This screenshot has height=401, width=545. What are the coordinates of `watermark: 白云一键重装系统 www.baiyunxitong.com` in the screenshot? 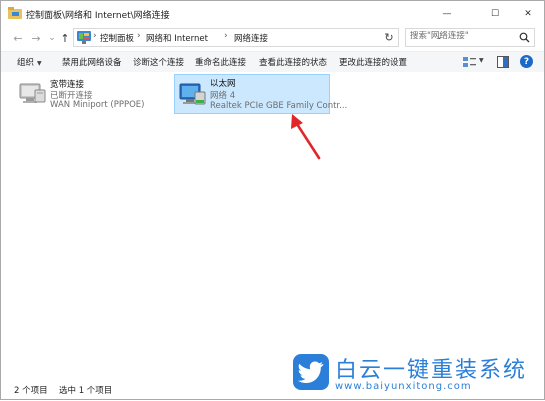 It's located at (413, 374).